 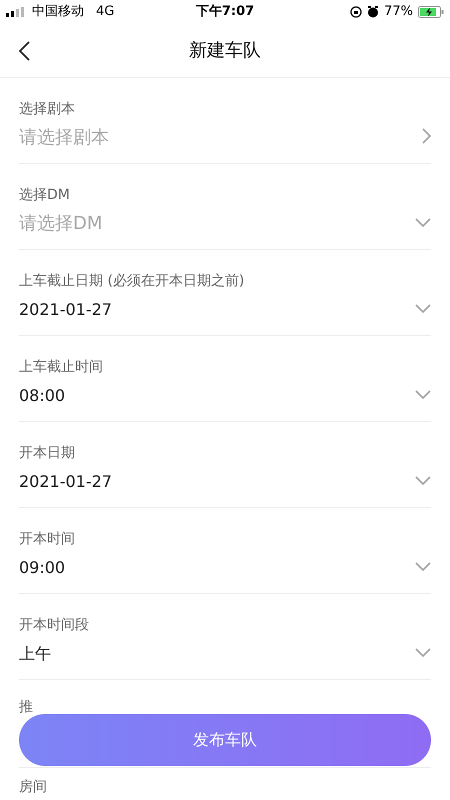 I want to click on back-icon, so click(x=24, y=51).